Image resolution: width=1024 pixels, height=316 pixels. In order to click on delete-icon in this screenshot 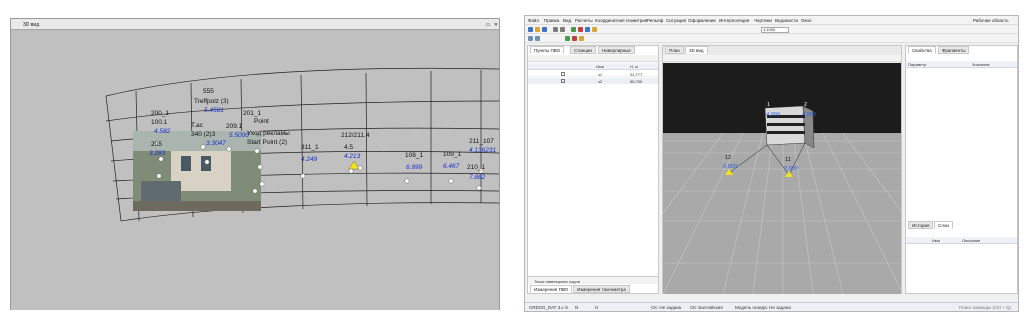, I will do `click(574, 38)`.